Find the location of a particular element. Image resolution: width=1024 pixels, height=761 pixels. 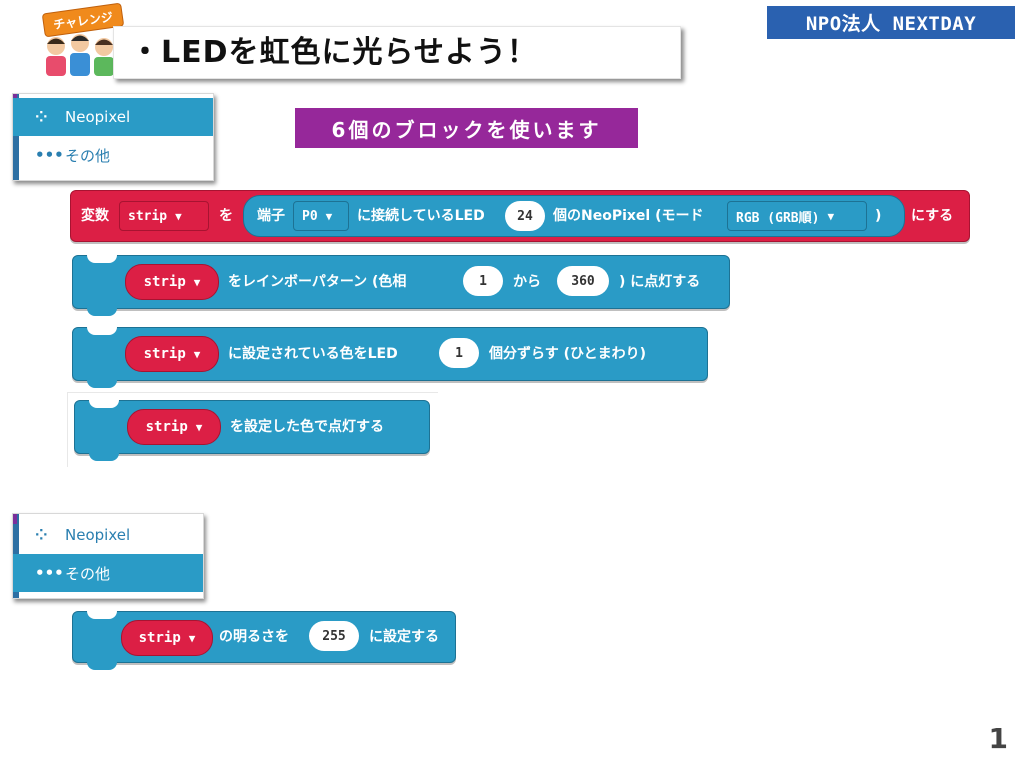

block-text-suffix: にする is located at coordinates (932, 216).